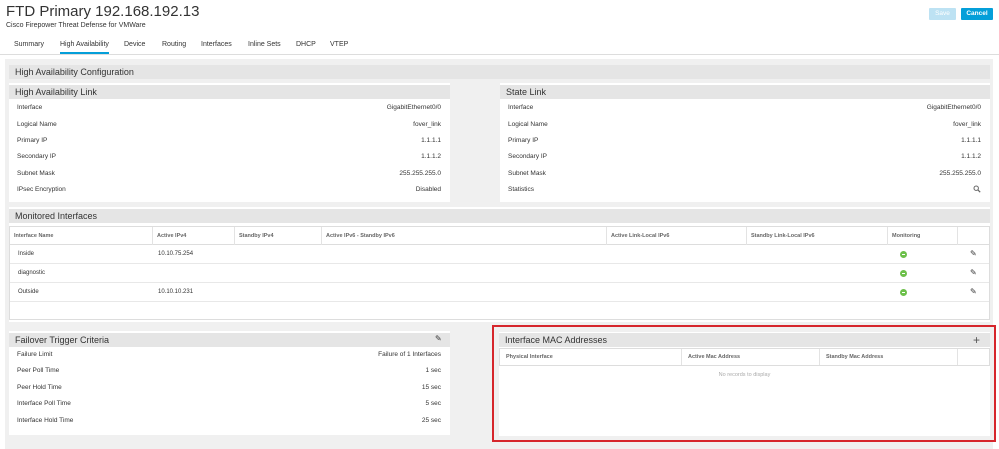 The height and width of the screenshot is (449, 999). Describe the element at coordinates (744, 340) in the screenshot. I see `mac-header: Interface MAC Addresses` at that location.